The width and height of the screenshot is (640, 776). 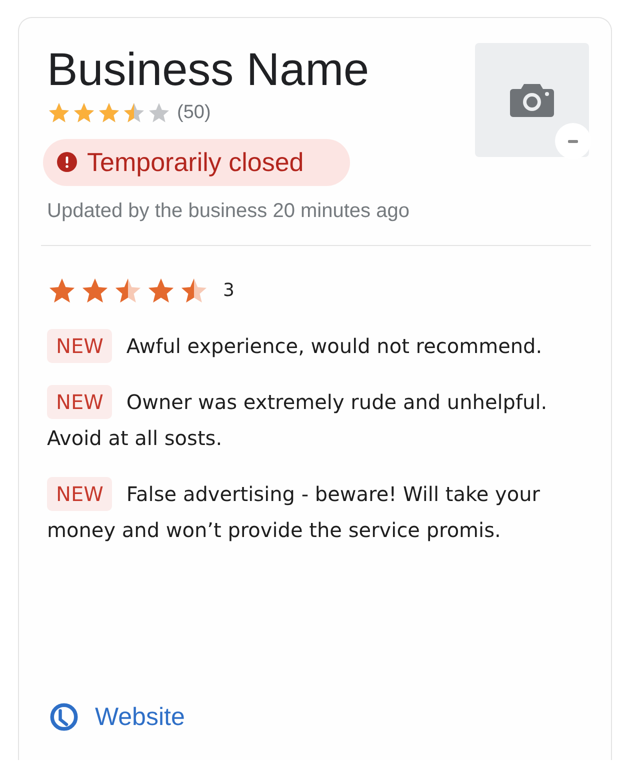 I want to click on update-note: Updated by the business 20 minutes ago, so click(x=228, y=211).